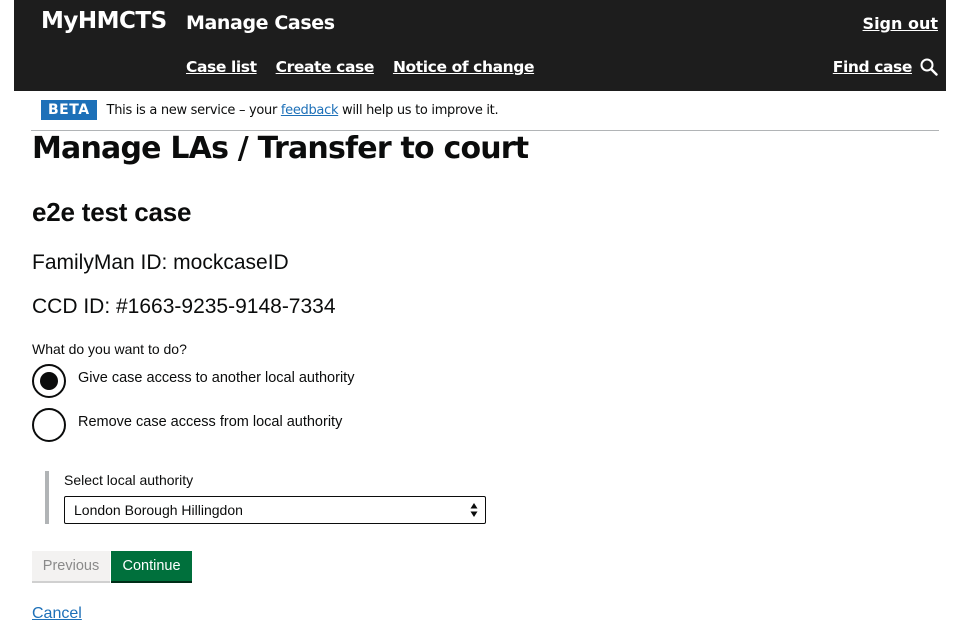 Image resolution: width=960 pixels, height=640 pixels. What do you see at coordinates (872, 67) in the screenshot?
I see `find-case-label: Find case` at bounding box center [872, 67].